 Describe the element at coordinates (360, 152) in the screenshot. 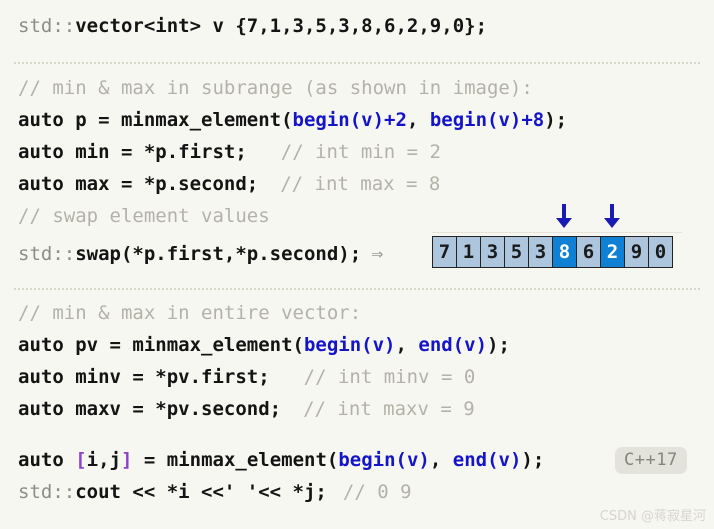

I see `min-comment: // int min = 2` at that location.